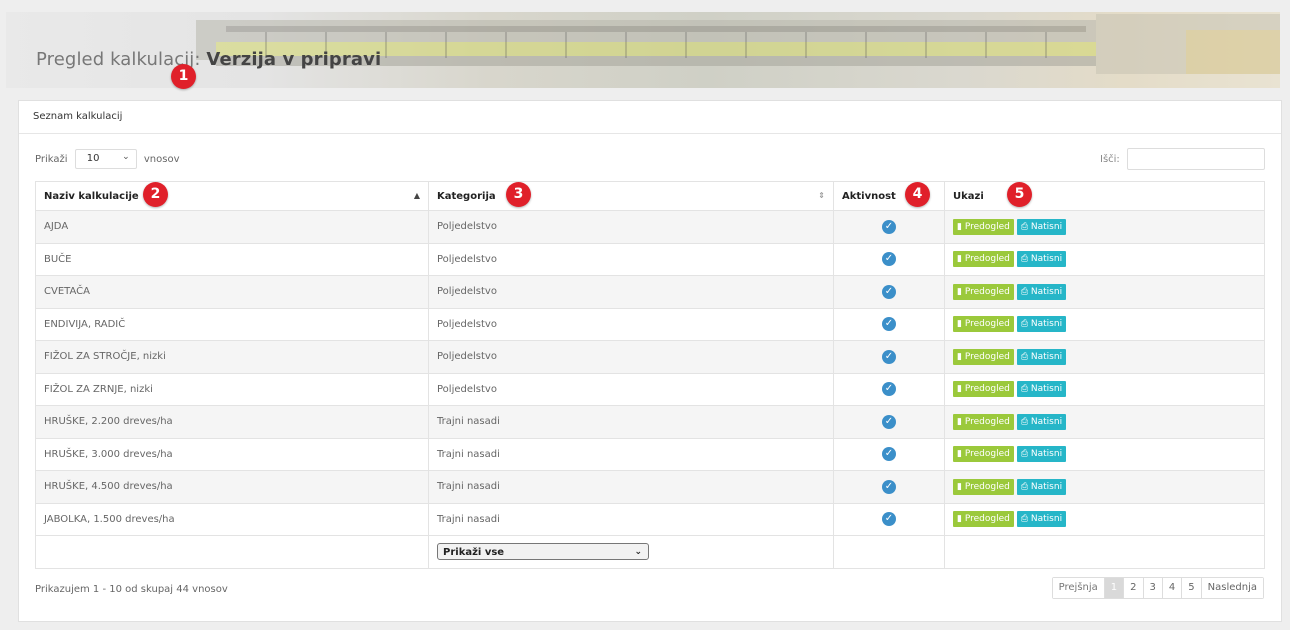  I want to click on row-name: HRUŠKE, 3.000 dreves/ha, so click(108, 454).